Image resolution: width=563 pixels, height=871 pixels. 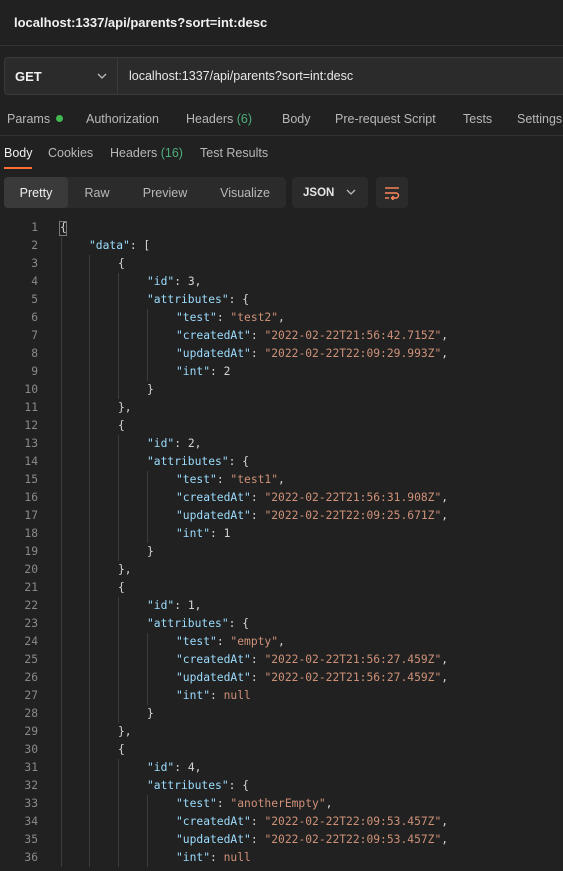 What do you see at coordinates (191, 605) in the screenshot?
I see `json-value: 1` at bounding box center [191, 605].